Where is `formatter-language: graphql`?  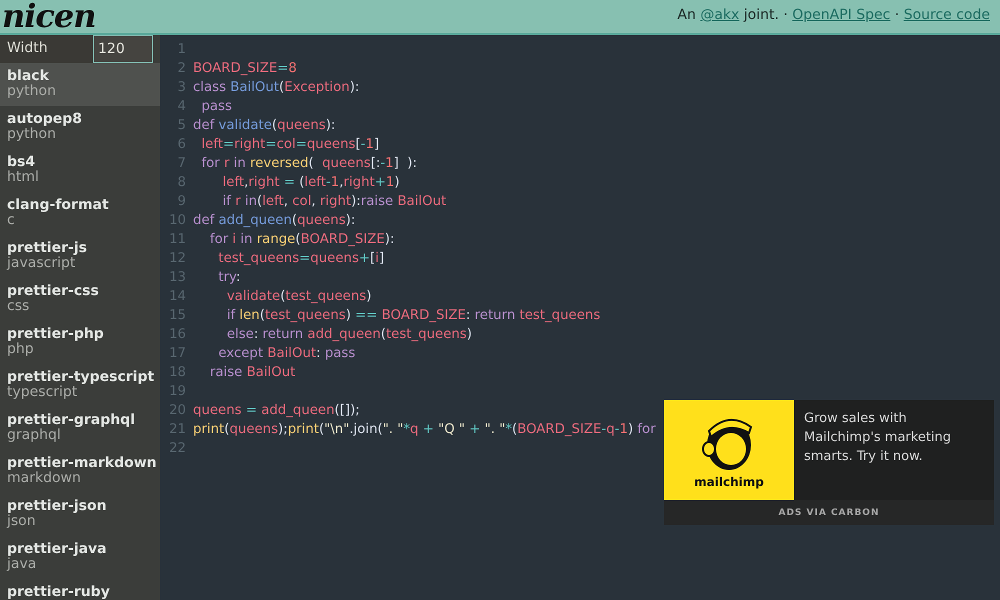 formatter-language: graphql is located at coordinates (34, 435).